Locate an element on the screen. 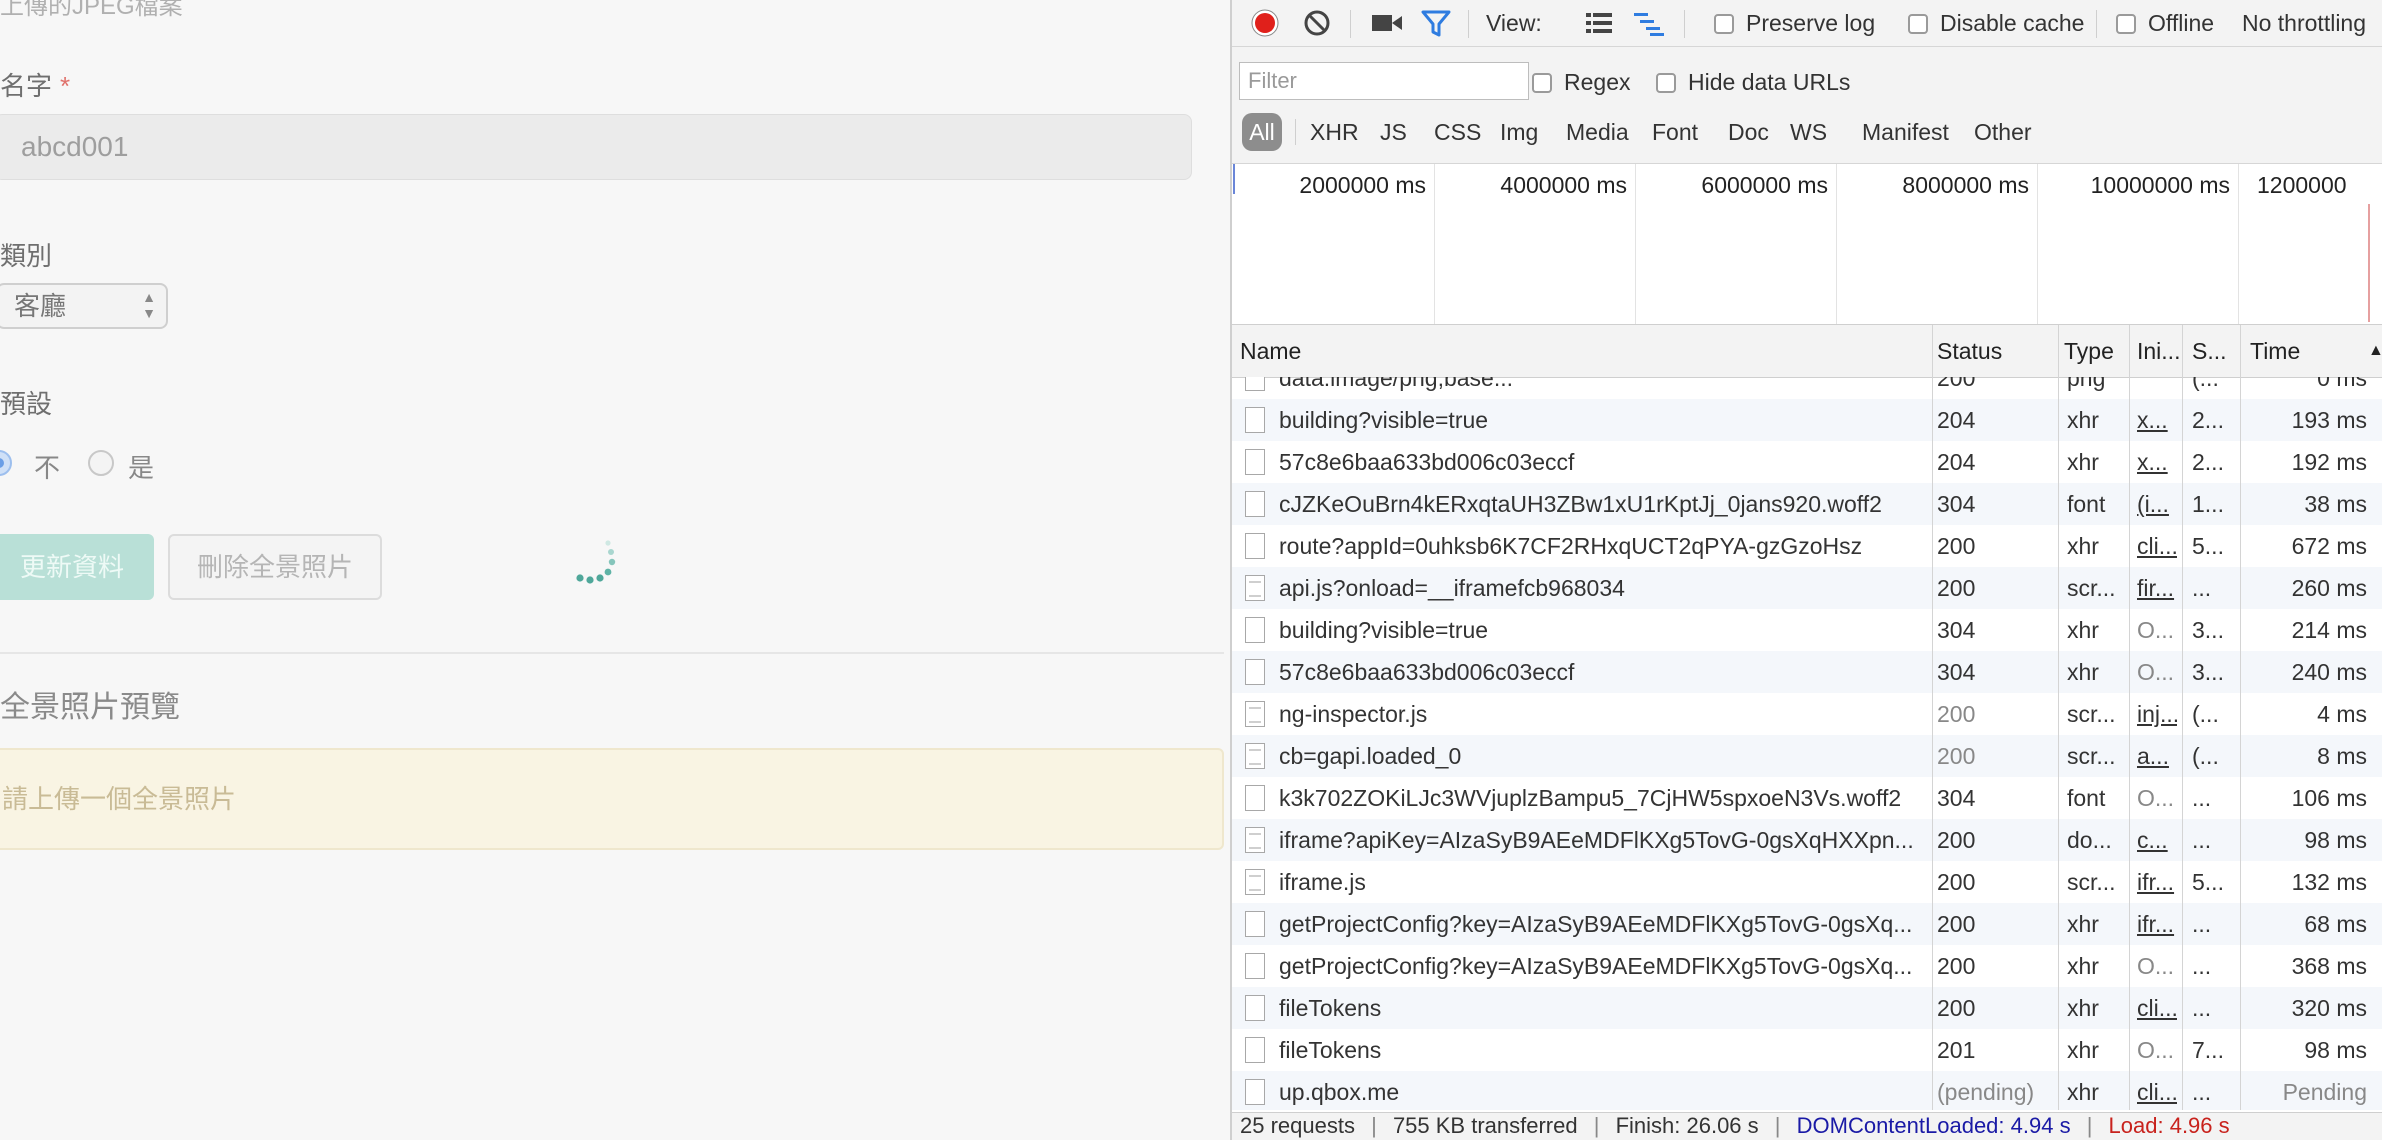 This screenshot has width=2382, height=1140. type-tab-separator is located at coordinates (1295, 132).